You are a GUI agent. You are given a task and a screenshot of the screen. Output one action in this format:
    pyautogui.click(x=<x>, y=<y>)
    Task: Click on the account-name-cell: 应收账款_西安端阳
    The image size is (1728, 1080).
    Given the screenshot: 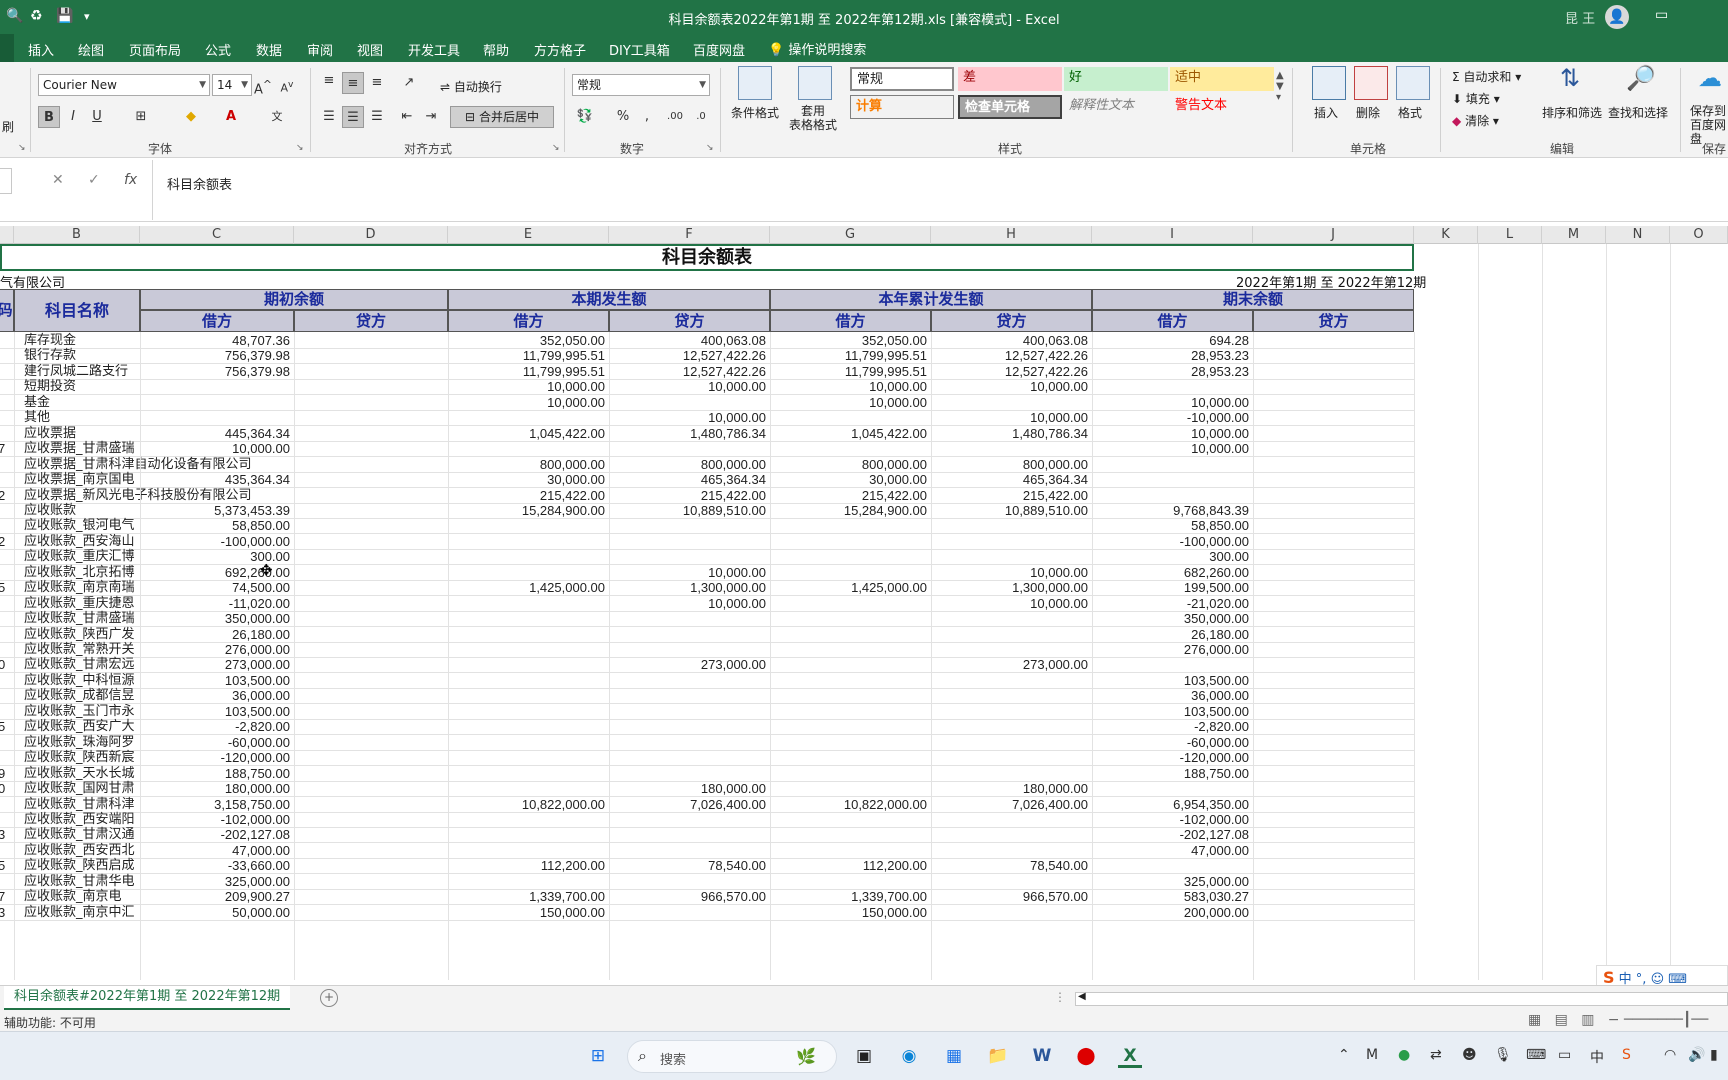 What is the action you would take?
    pyautogui.click(x=82, y=819)
    